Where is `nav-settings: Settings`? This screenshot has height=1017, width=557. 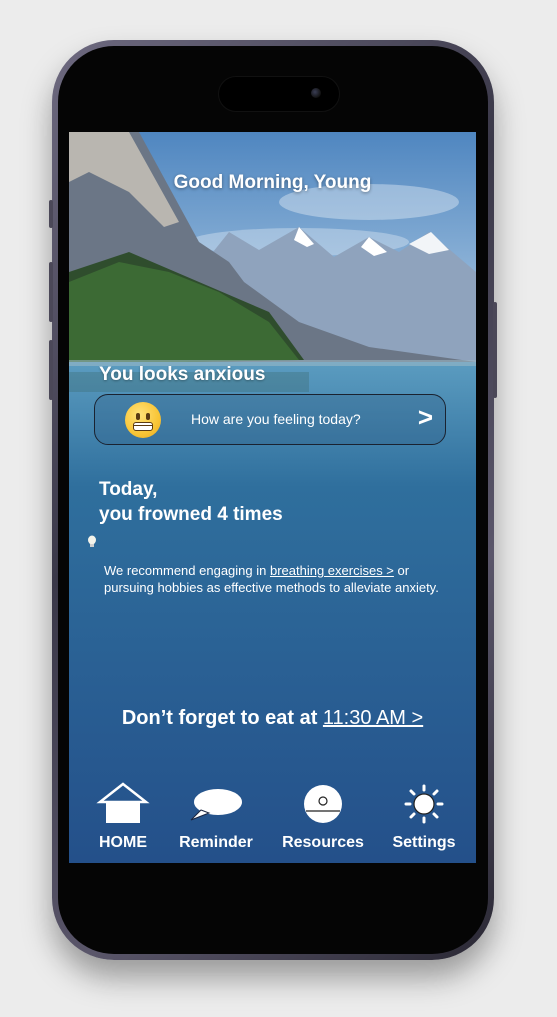
nav-settings: Settings is located at coordinates (424, 822).